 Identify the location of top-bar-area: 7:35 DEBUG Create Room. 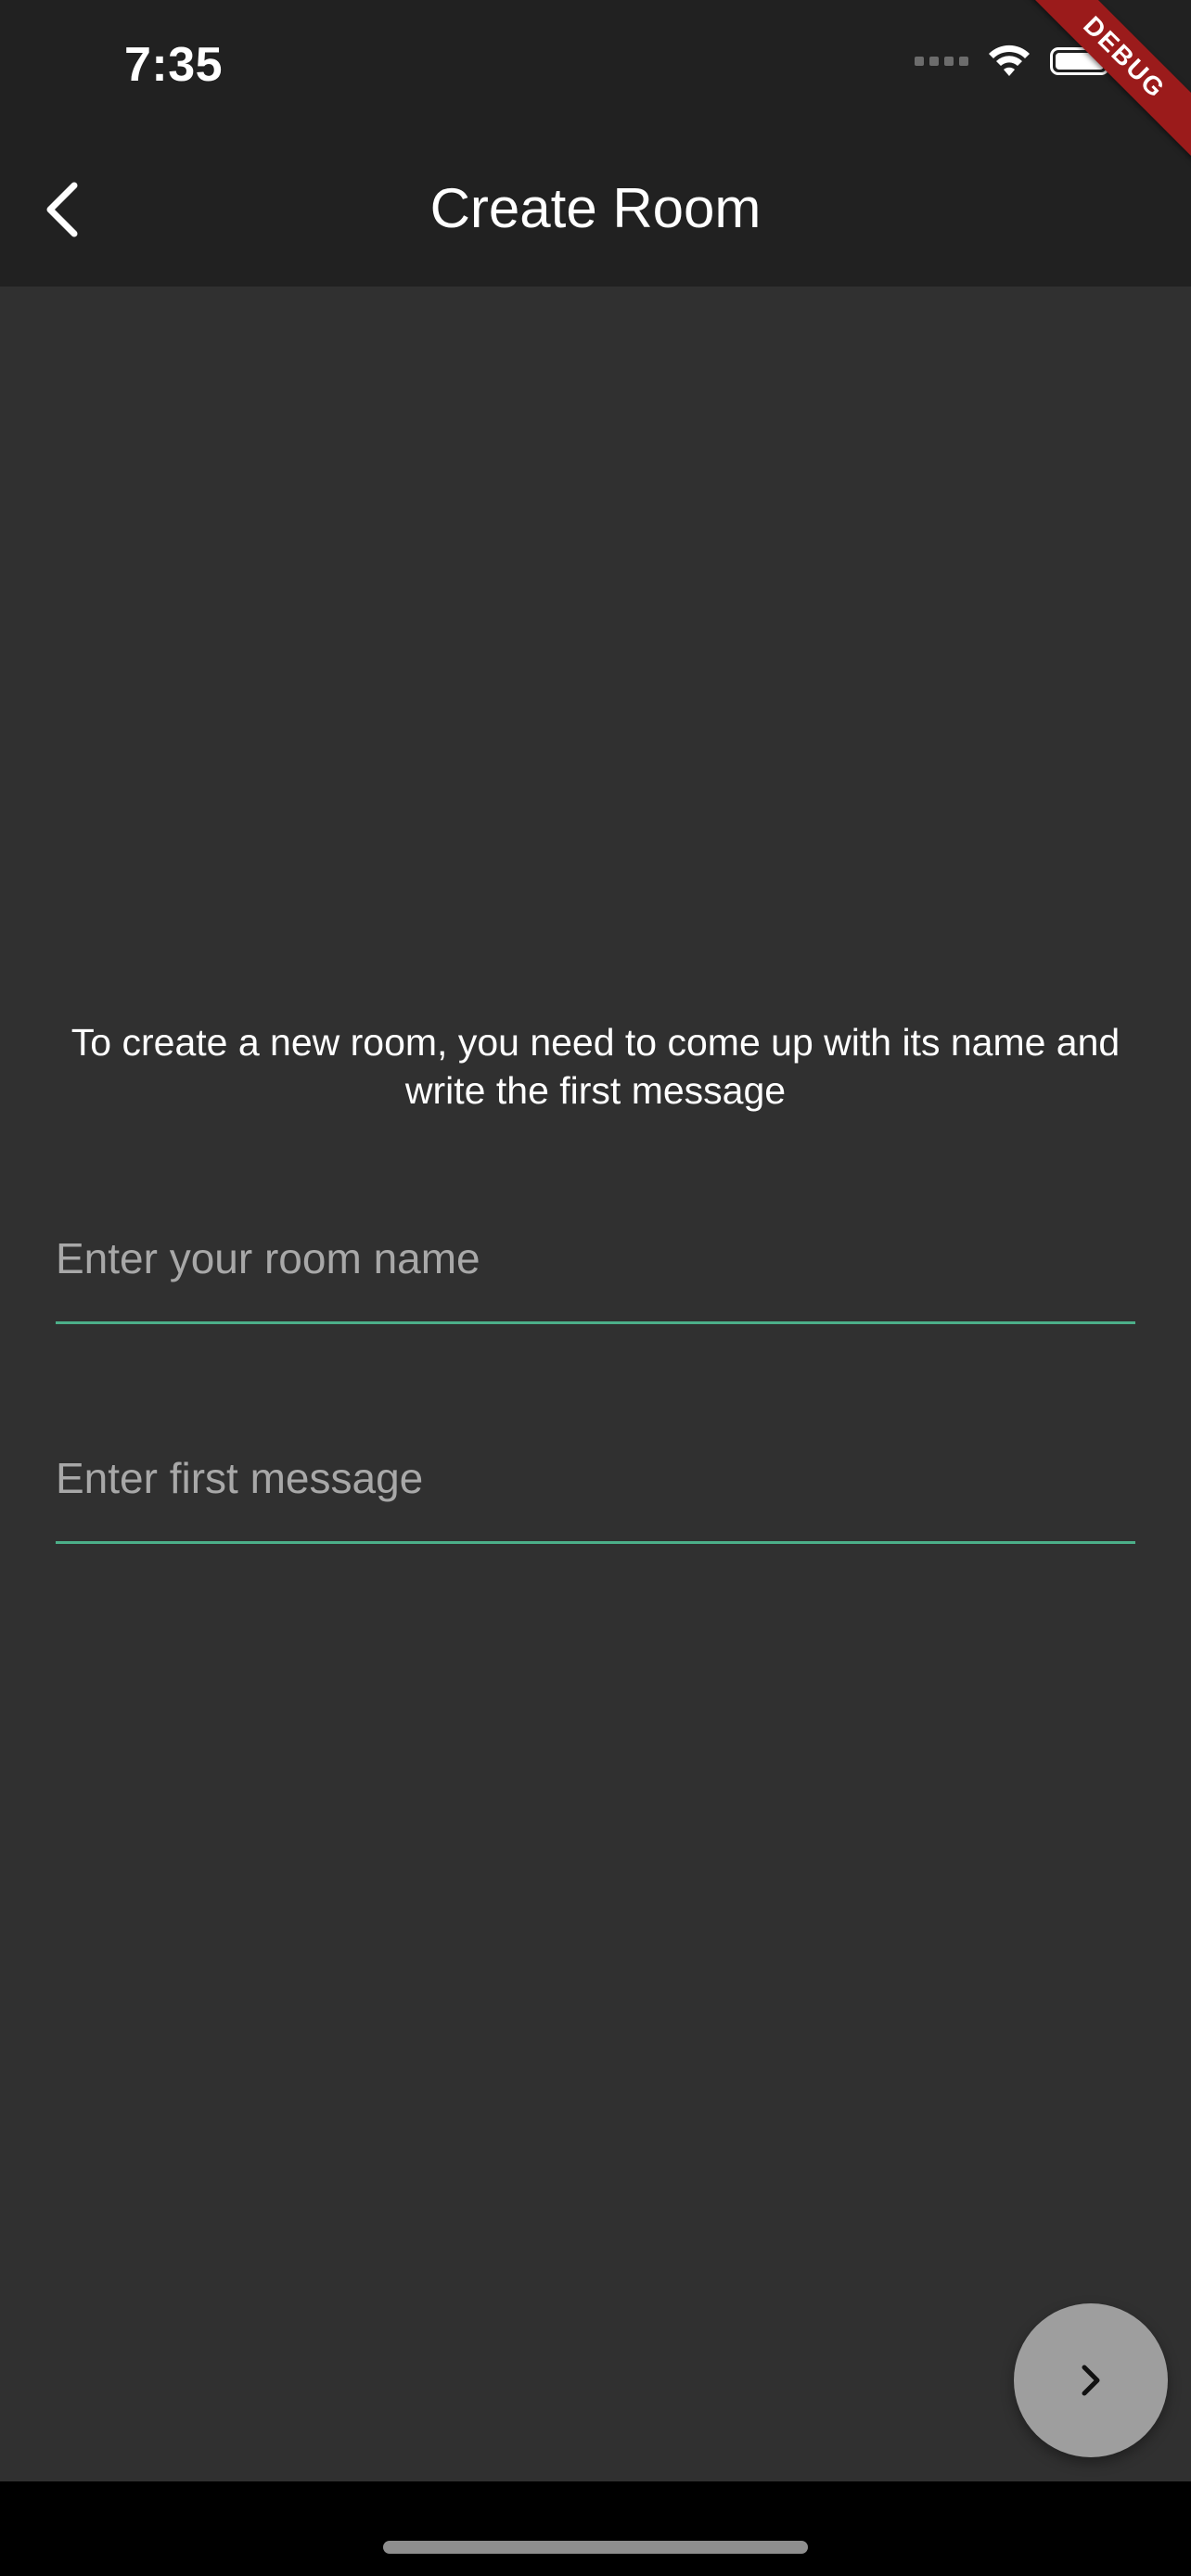
(595, 144).